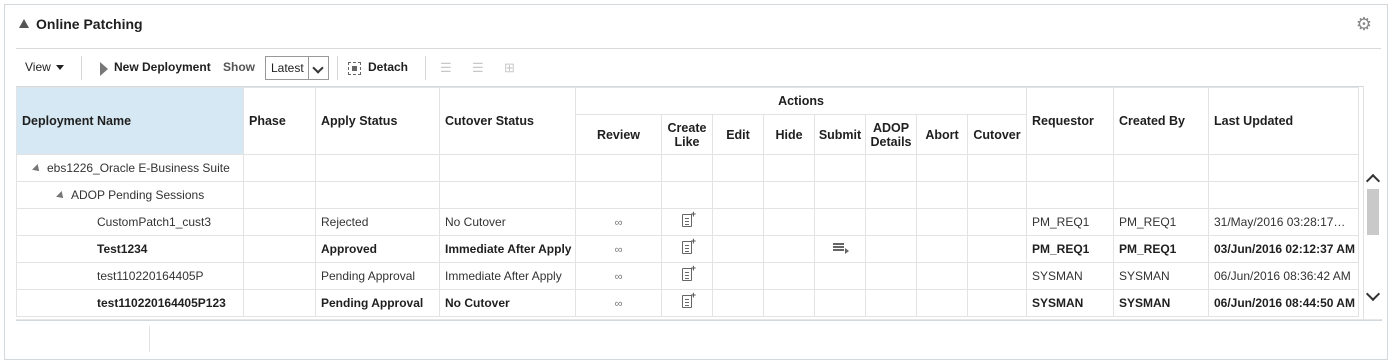 The image size is (1391, 364). Describe the element at coordinates (1283, 249) in the screenshot. I see `last-updated: 03/Jun/2016 02:12:37 AM` at that location.